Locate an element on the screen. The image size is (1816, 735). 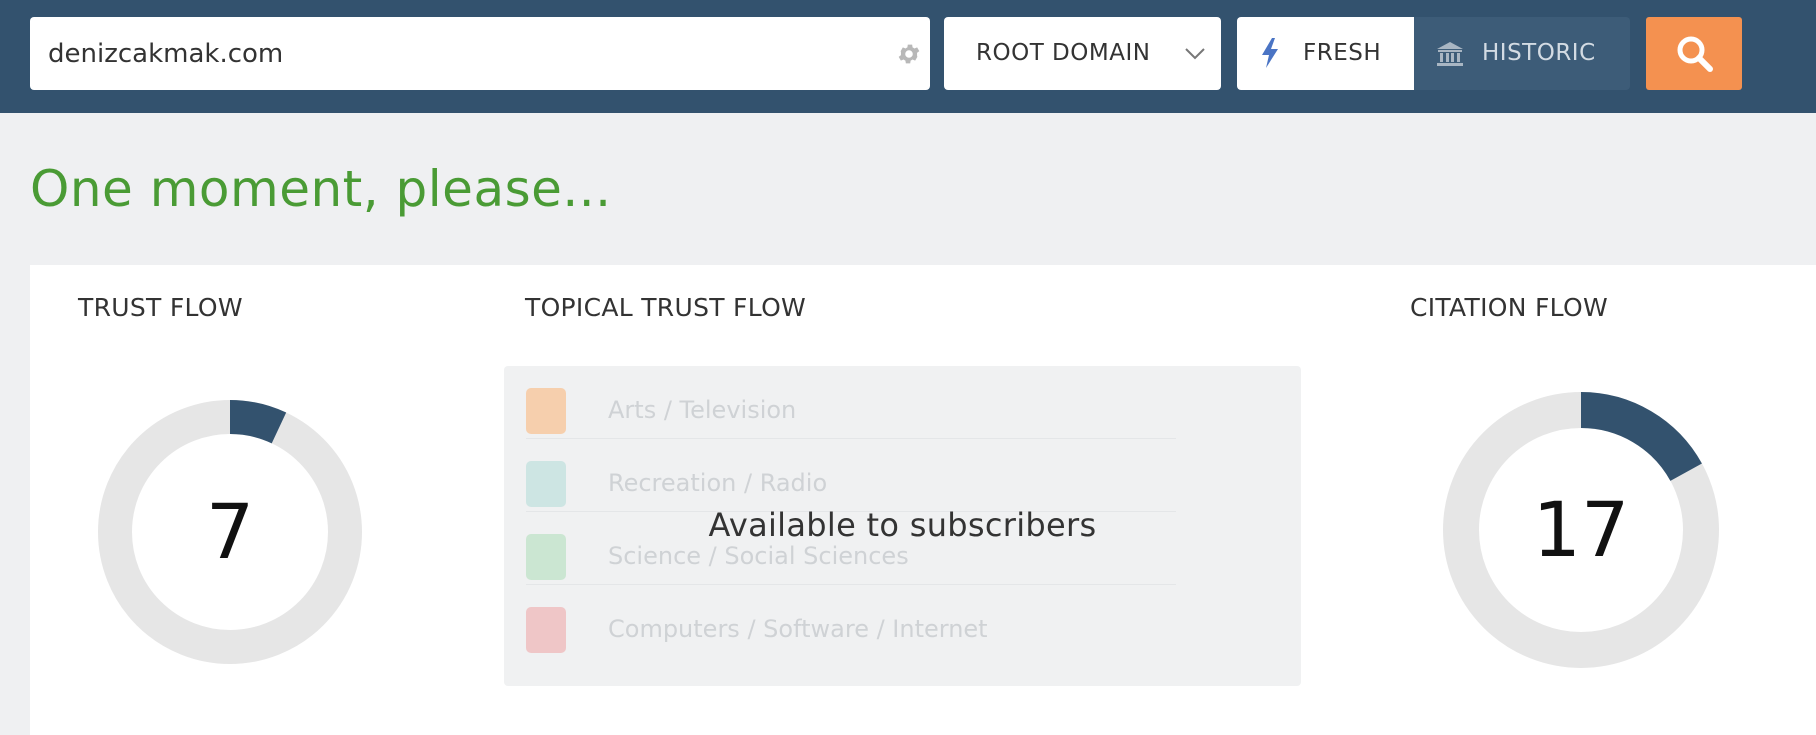
search-button is located at coordinates (1694, 53).